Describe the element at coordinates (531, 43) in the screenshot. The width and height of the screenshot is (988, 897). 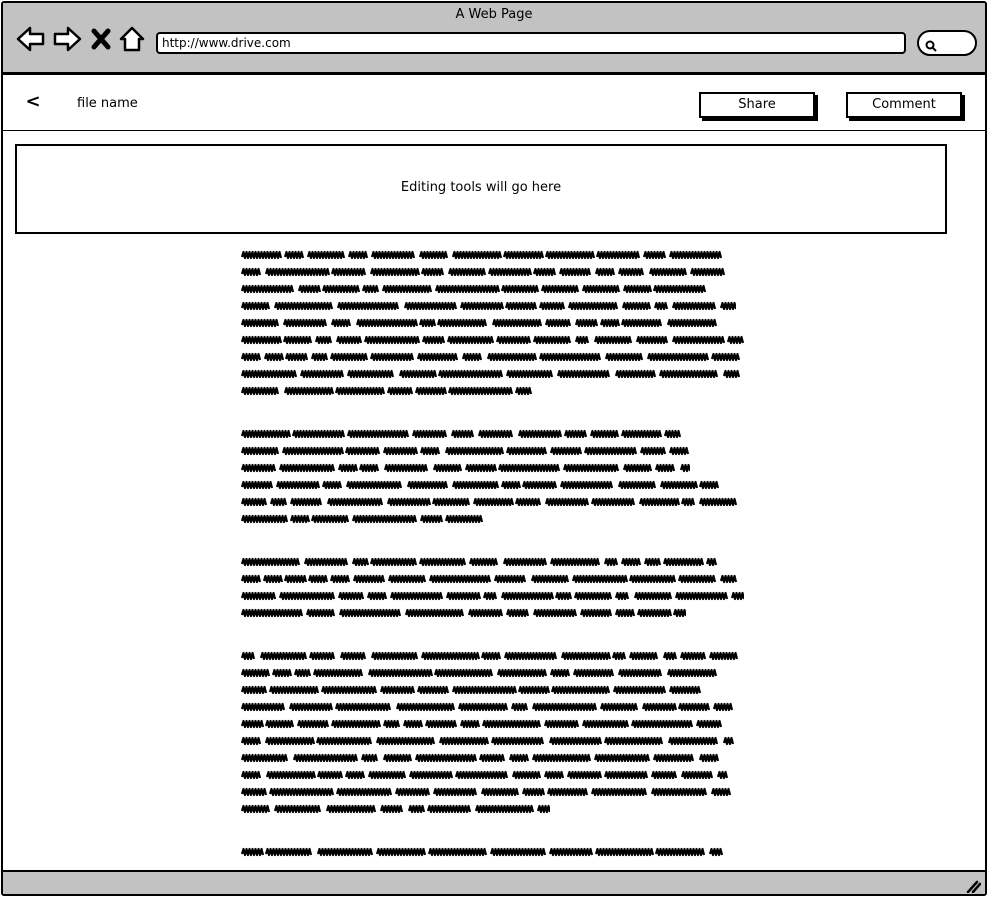
I see `url-input: http://www.drive.com` at that location.